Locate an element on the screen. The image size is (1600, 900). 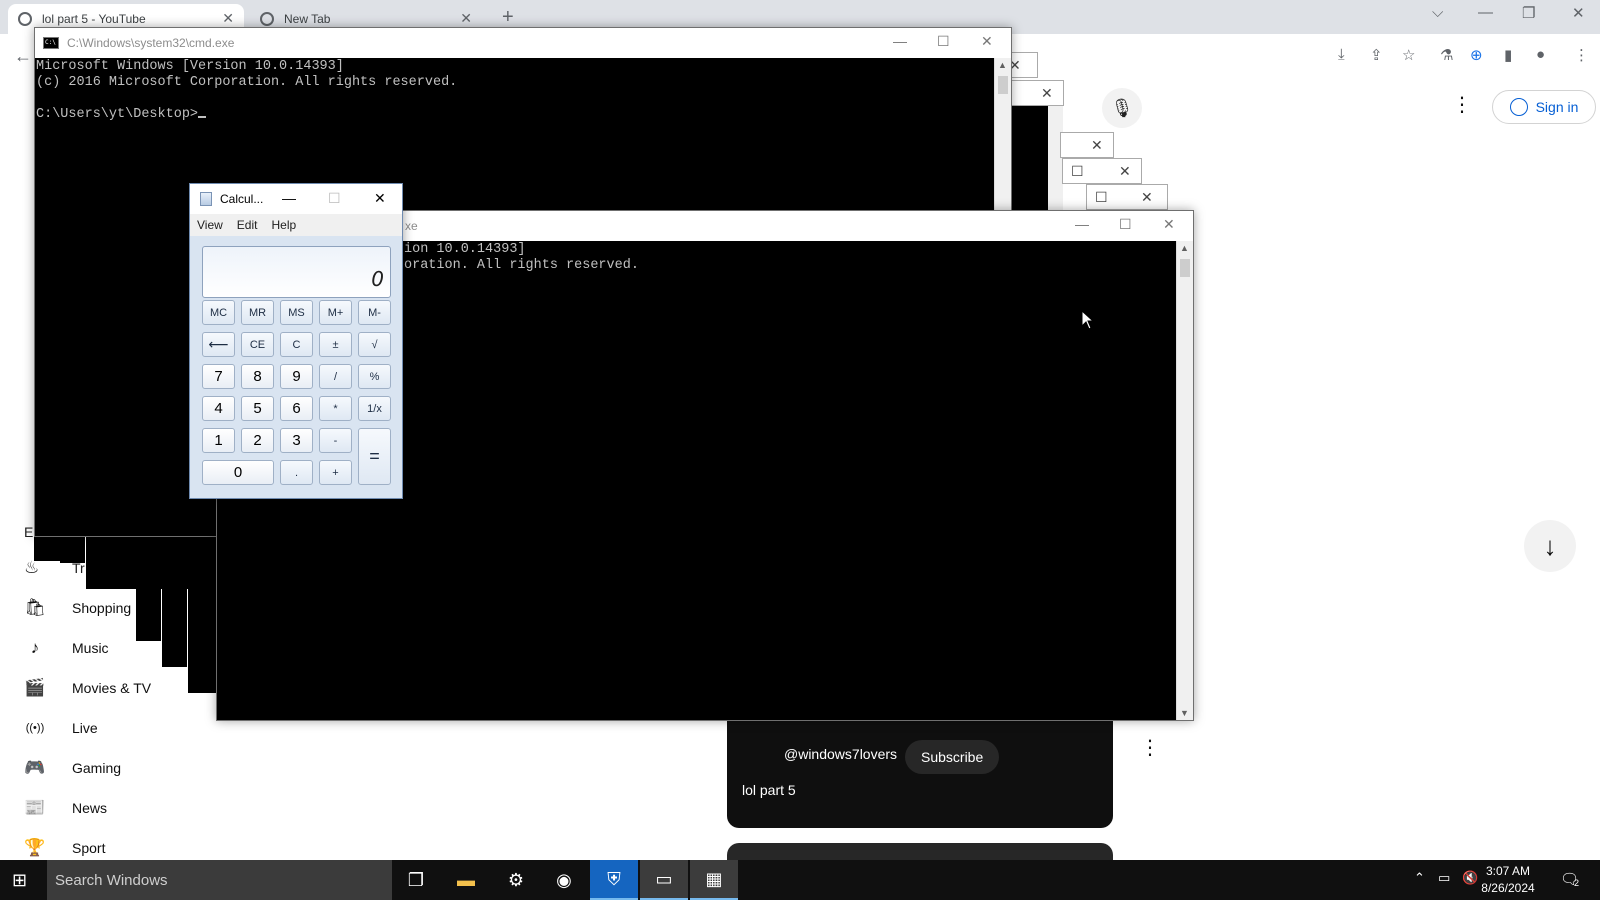
memory-clear-button: MC is located at coordinates (218, 312).